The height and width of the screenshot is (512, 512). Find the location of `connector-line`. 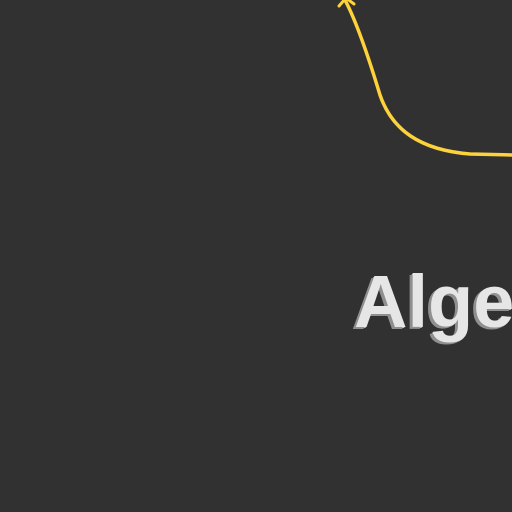

connector-line is located at coordinates (428, 78).